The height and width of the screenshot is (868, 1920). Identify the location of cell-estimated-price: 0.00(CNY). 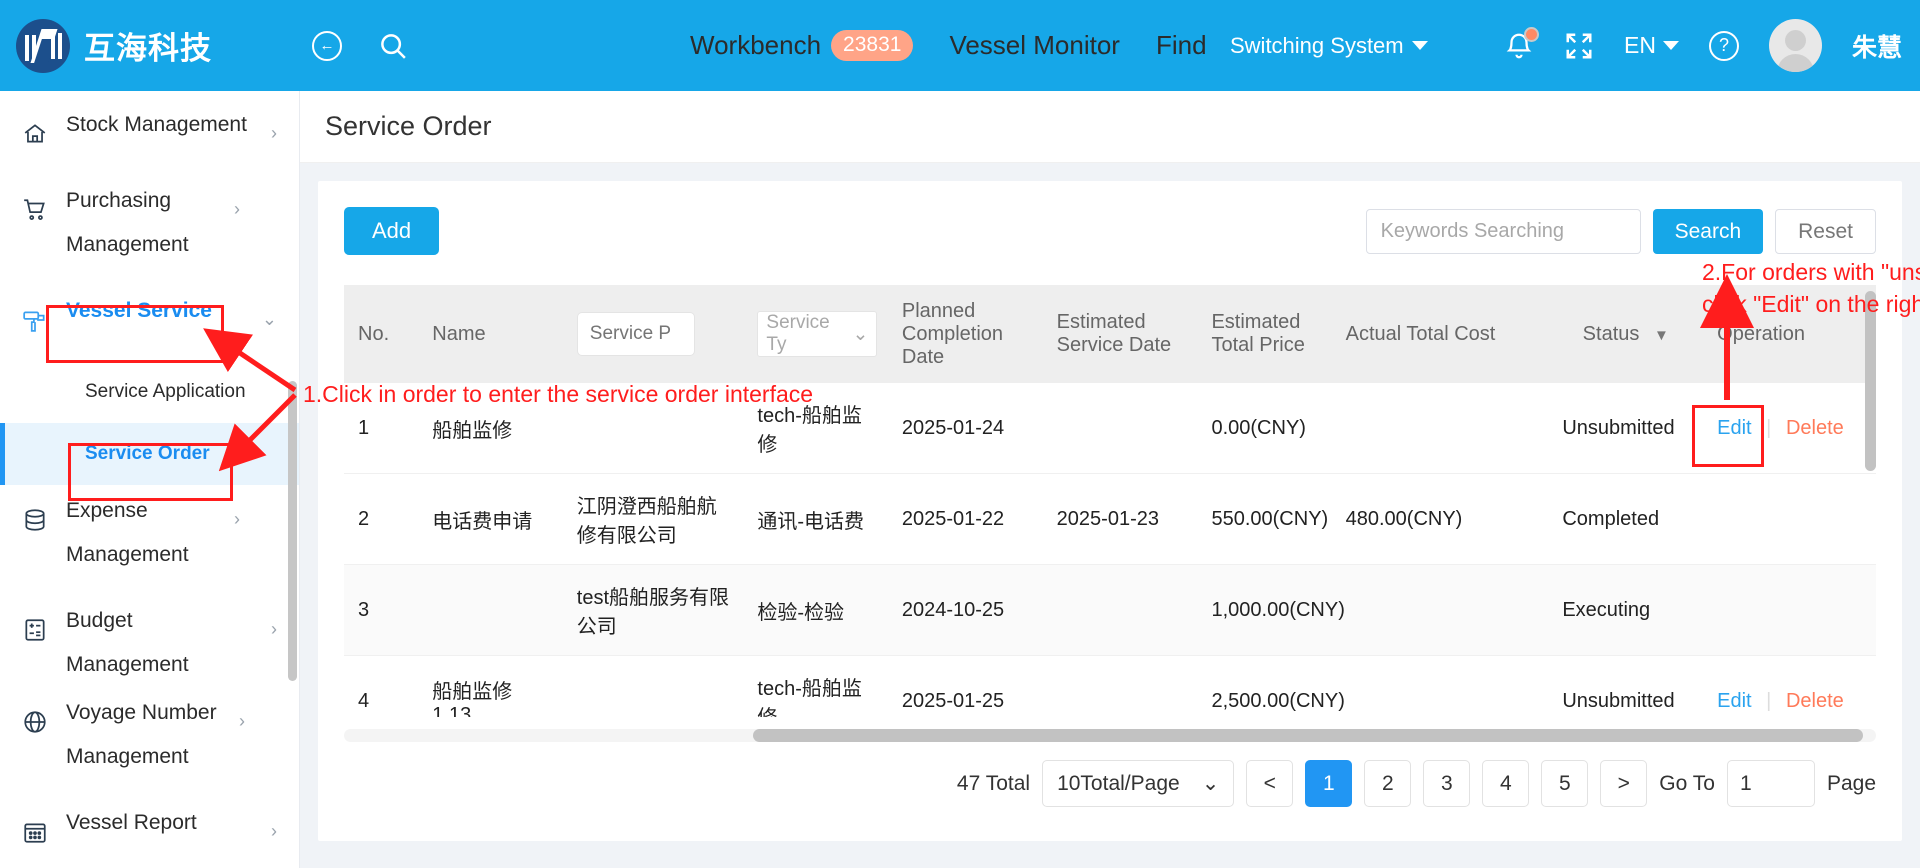
(1264, 428).